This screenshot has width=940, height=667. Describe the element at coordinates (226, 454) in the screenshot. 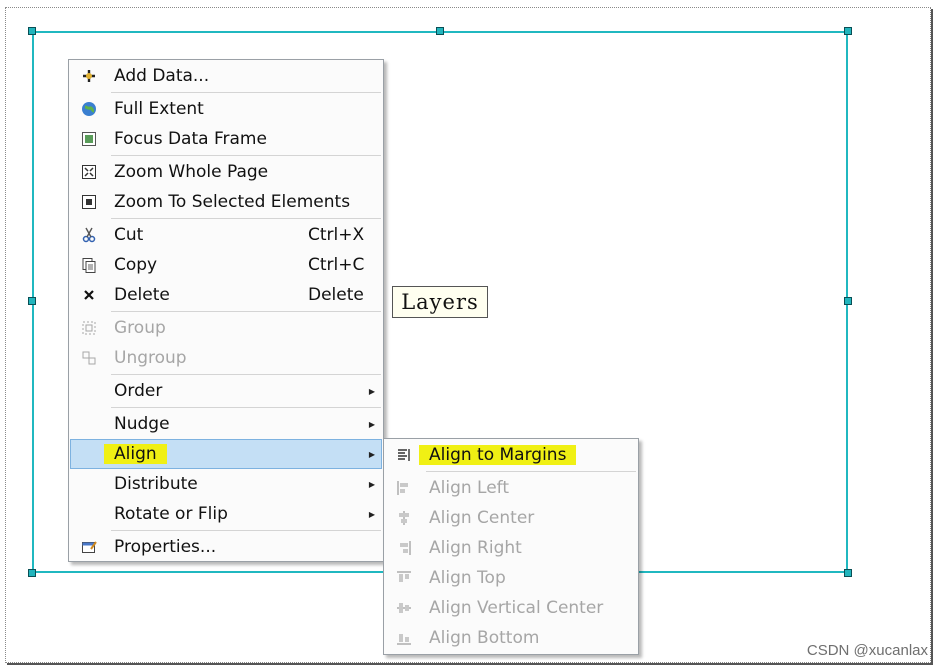

I see `menu-item-align: Align ▶` at that location.